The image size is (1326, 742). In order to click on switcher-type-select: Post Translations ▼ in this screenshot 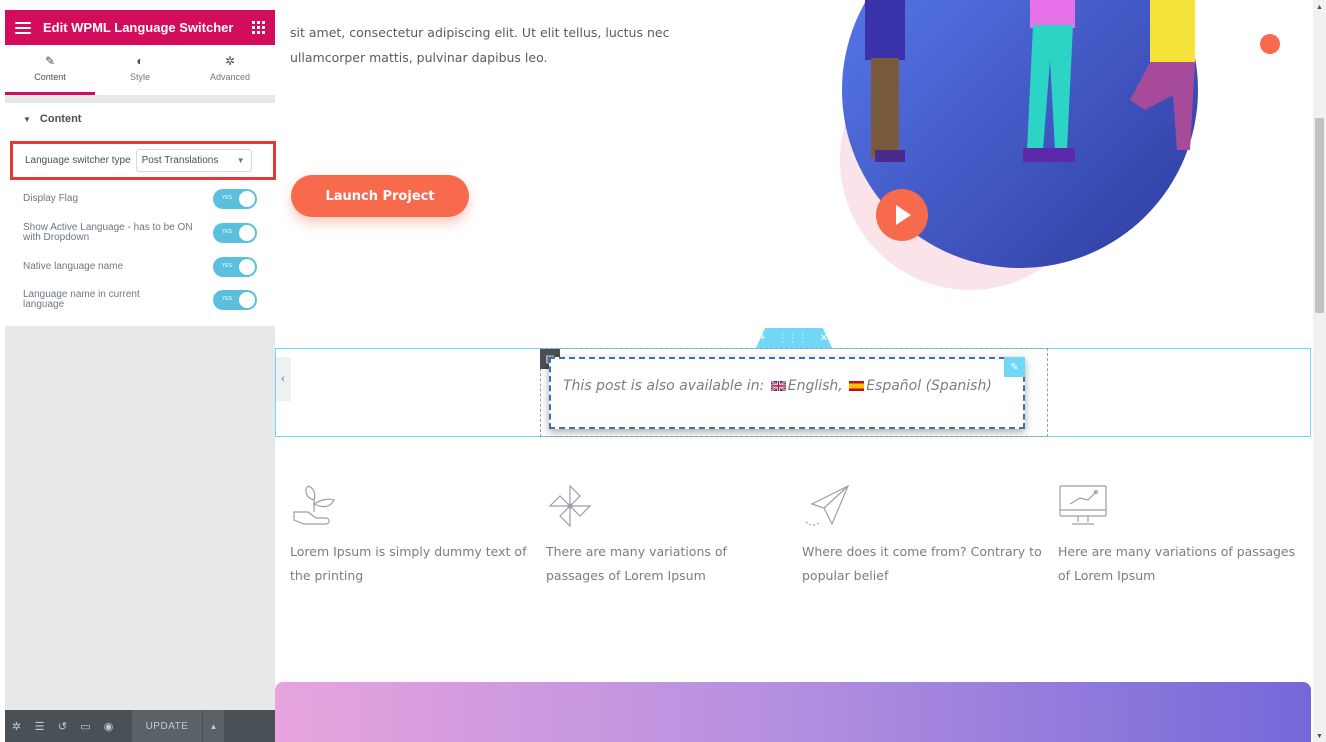, I will do `click(193, 160)`.